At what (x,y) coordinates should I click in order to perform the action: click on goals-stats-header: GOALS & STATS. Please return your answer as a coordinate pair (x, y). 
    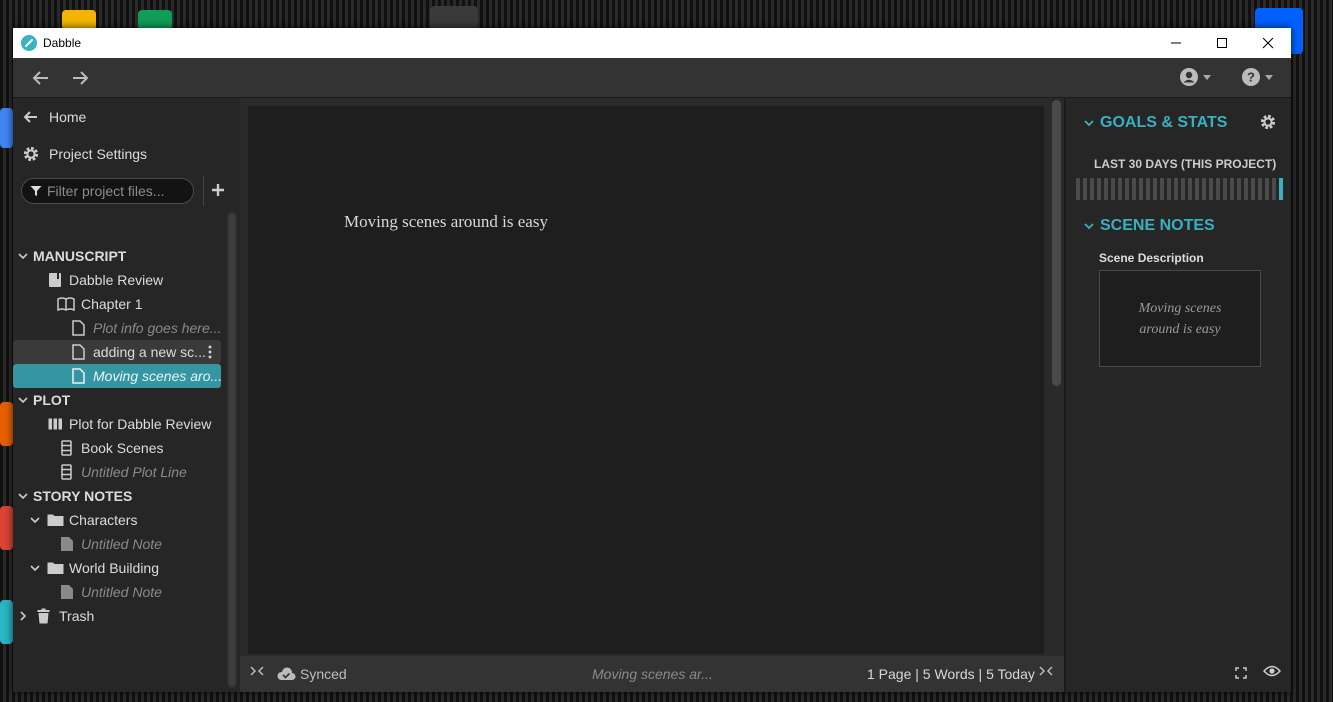
    Looking at the image, I should click on (1155, 123).